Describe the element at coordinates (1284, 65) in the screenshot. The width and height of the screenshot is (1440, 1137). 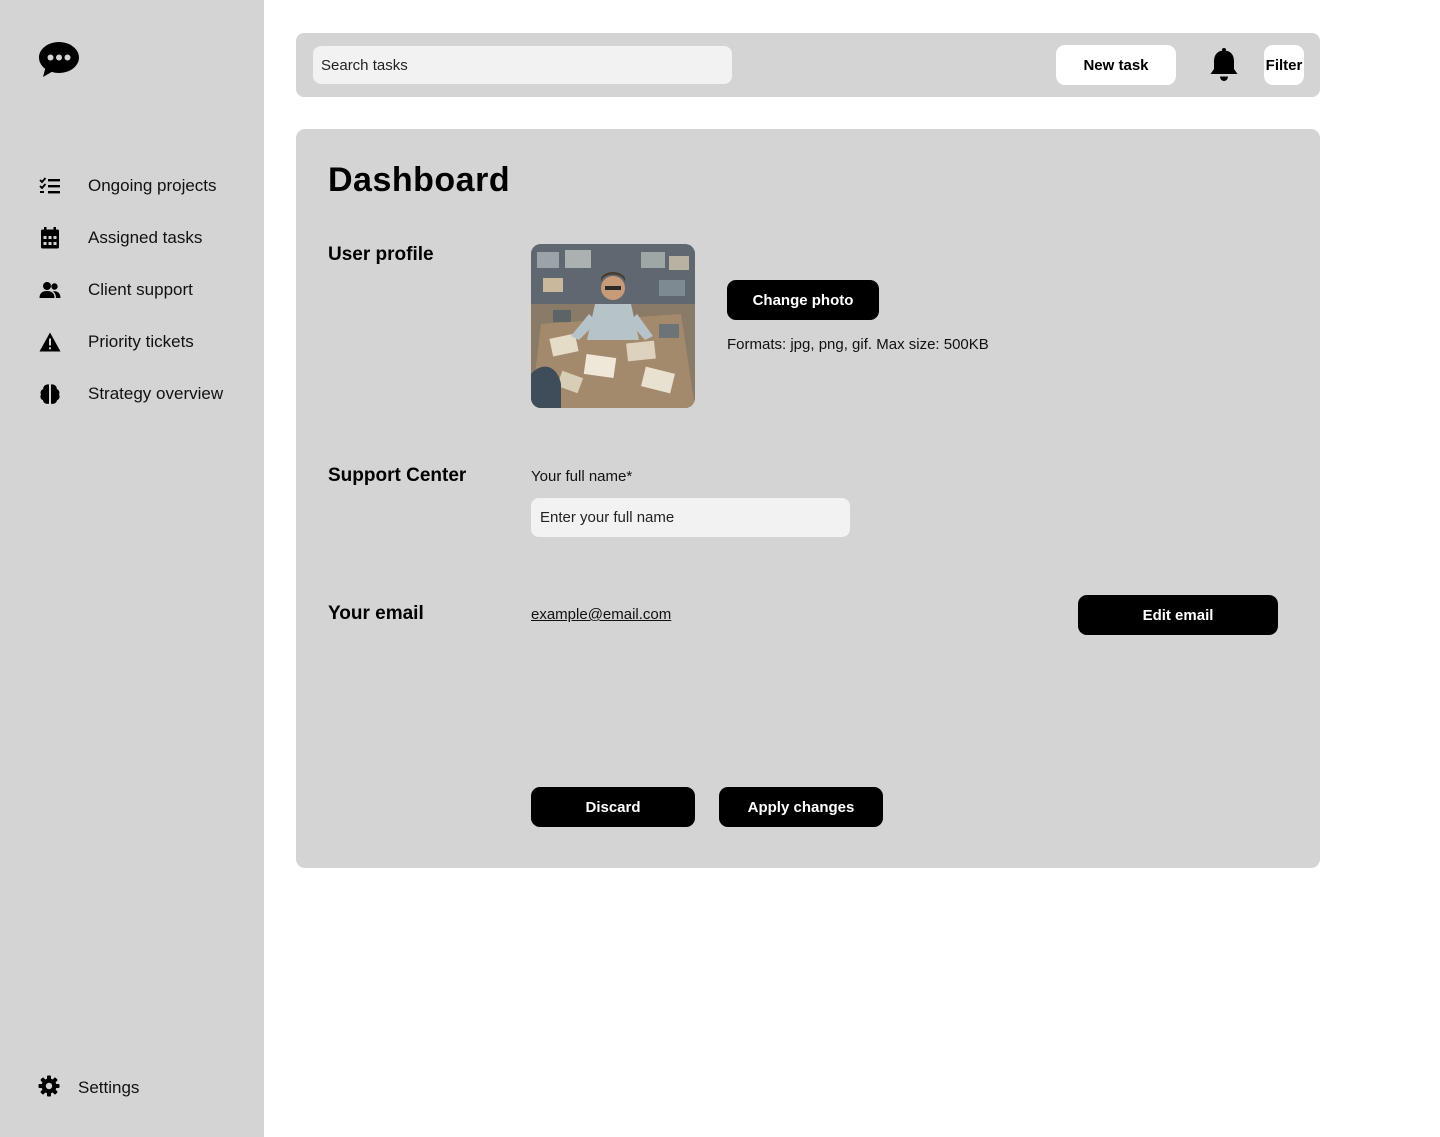
I see `filter-button: Filter` at that location.